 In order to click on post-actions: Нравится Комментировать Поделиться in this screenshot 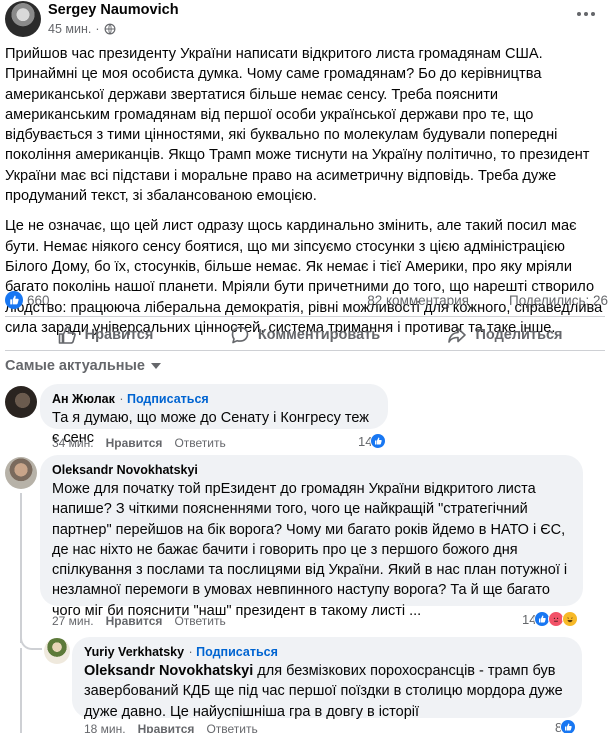, I will do `click(305, 335)`.